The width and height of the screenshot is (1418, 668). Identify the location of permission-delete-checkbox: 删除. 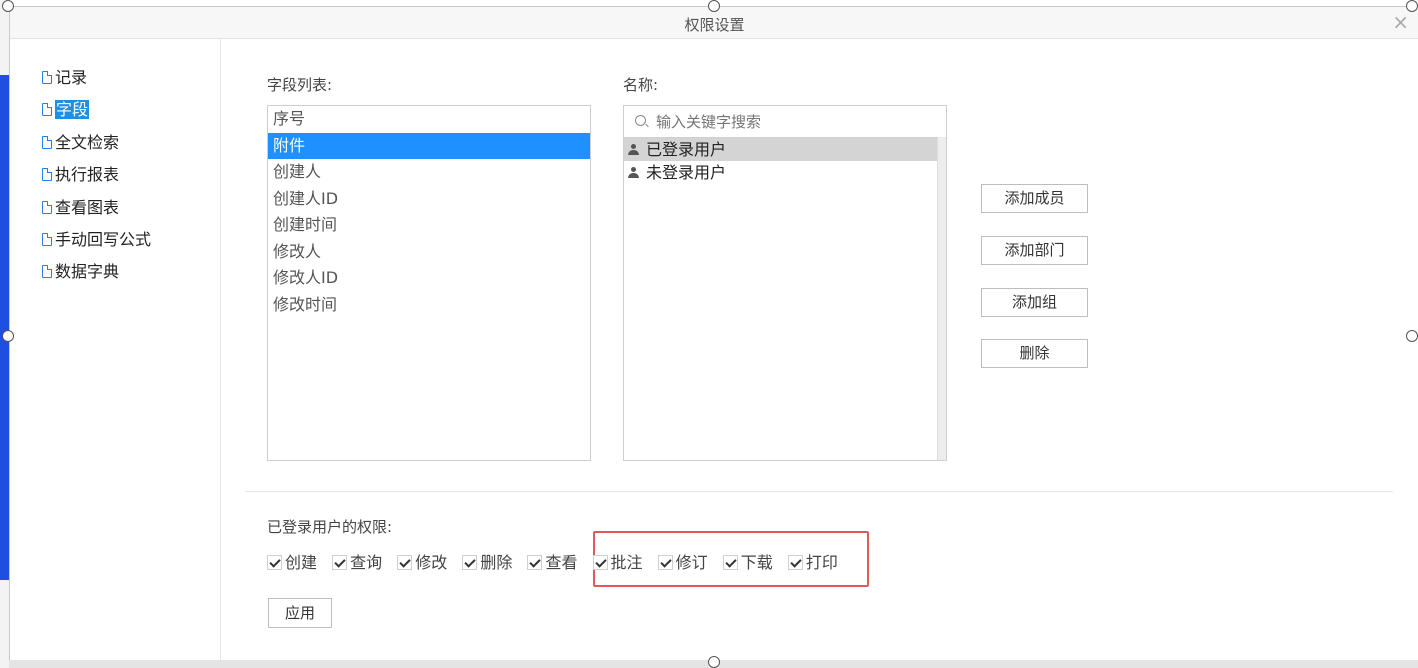
(487, 563).